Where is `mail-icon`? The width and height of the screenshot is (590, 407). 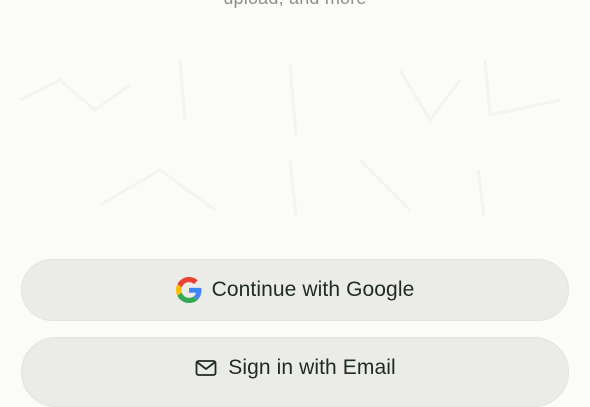 mail-icon is located at coordinates (206, 368).